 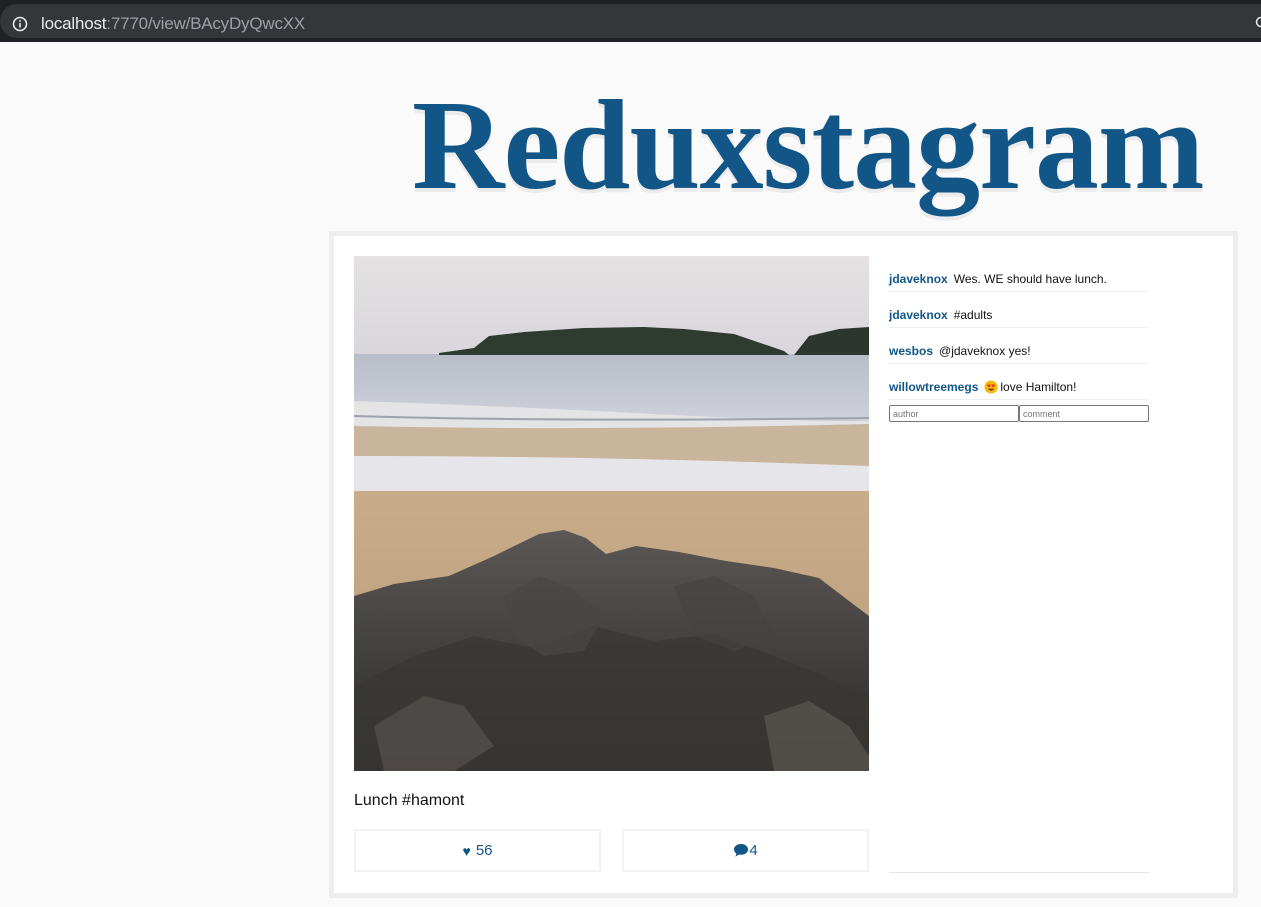 I want to click on url-host: localhost, so click(x=74, y=23).